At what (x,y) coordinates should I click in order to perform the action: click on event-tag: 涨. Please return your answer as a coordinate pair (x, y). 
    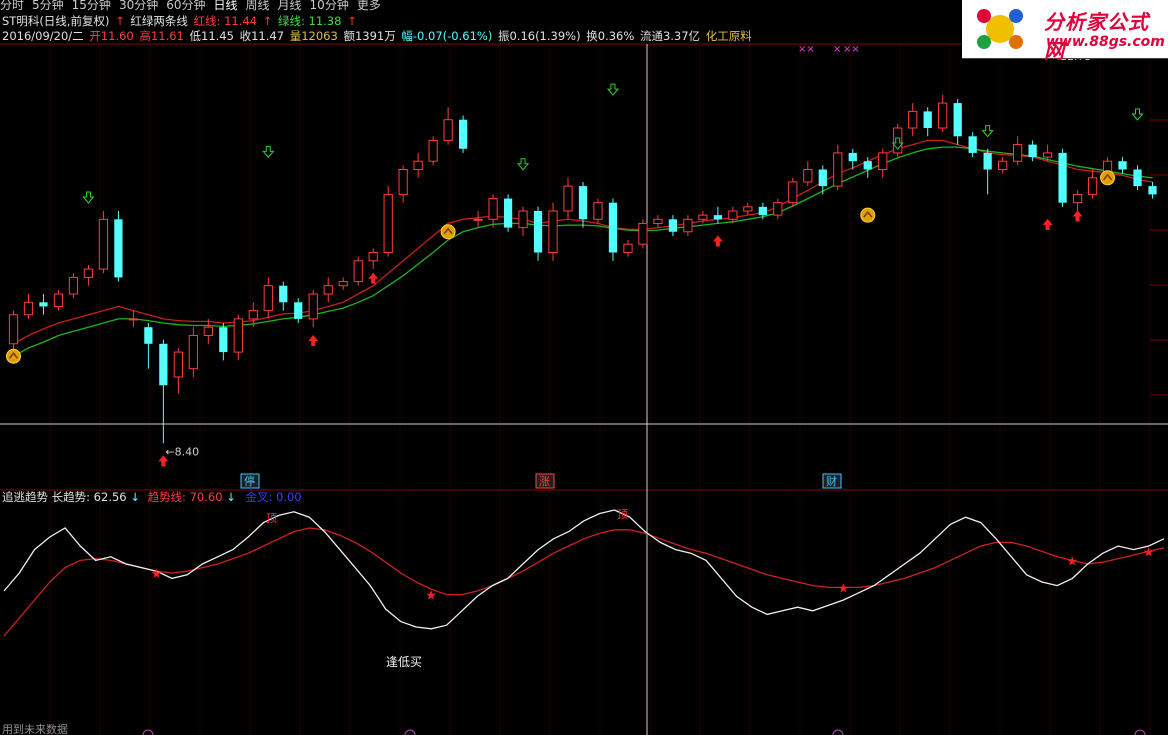
    Looking at the image, I should click on (544, 481).